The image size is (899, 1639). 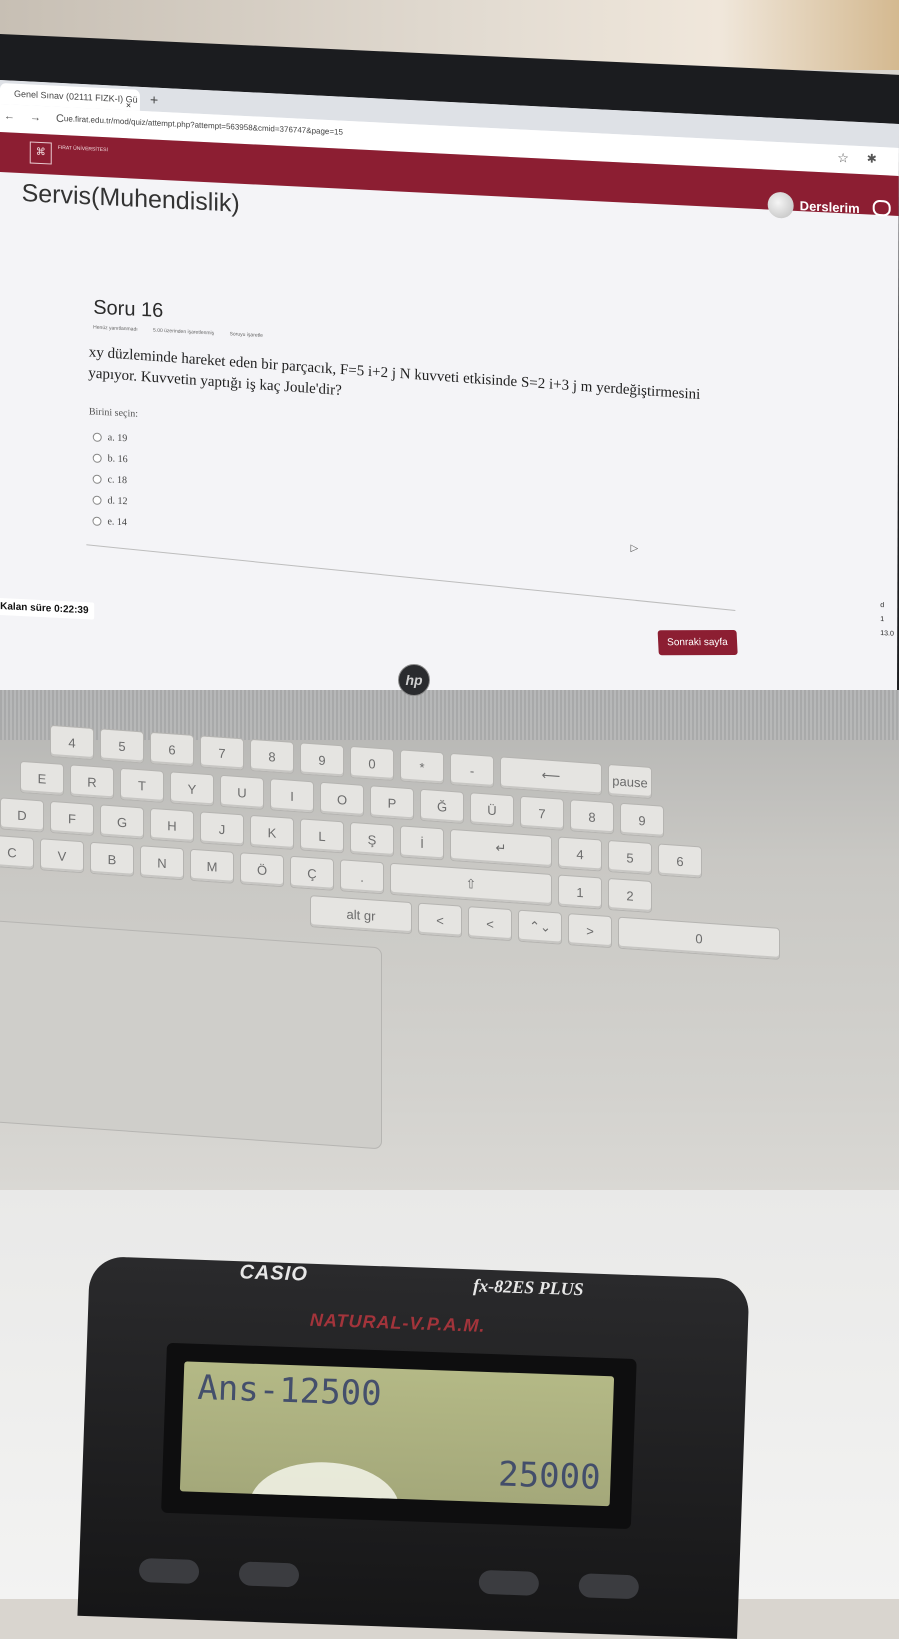 What do you see at coordinates (501, 848) in the screenshot?
I see `enter-key: ↵` at bounding box center [501, 848].